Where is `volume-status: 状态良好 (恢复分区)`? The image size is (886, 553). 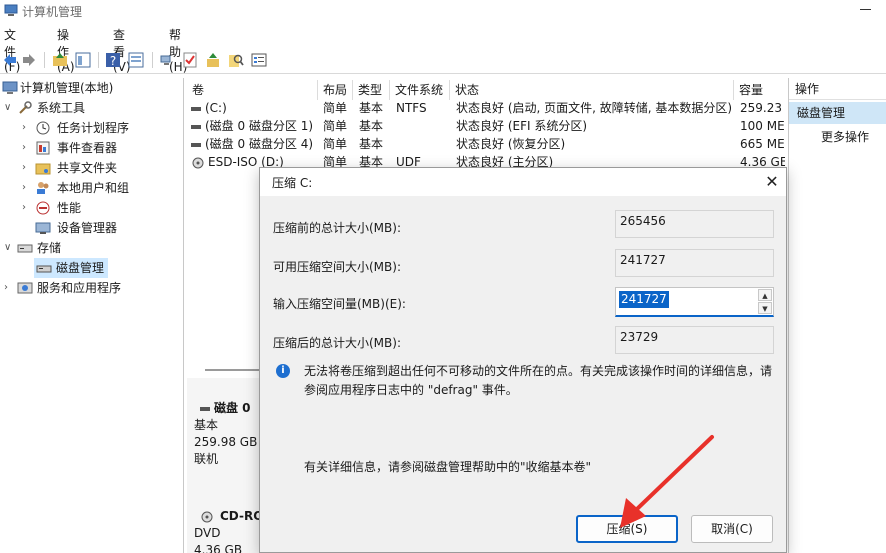 volume-status: 状态良好 (恢复分区) is located at coordinates (511, 144).